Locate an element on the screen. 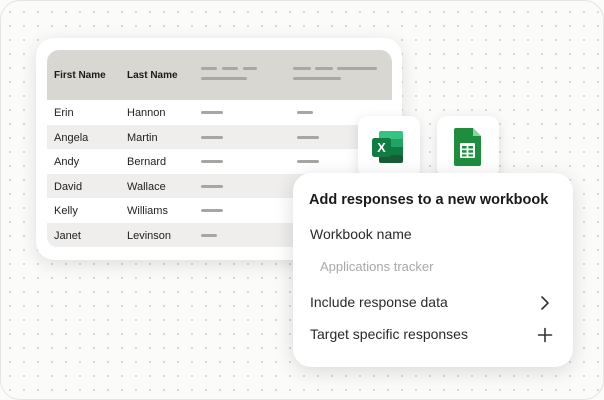  column-header-first-name: First Name is located at coordinates (80, 75).